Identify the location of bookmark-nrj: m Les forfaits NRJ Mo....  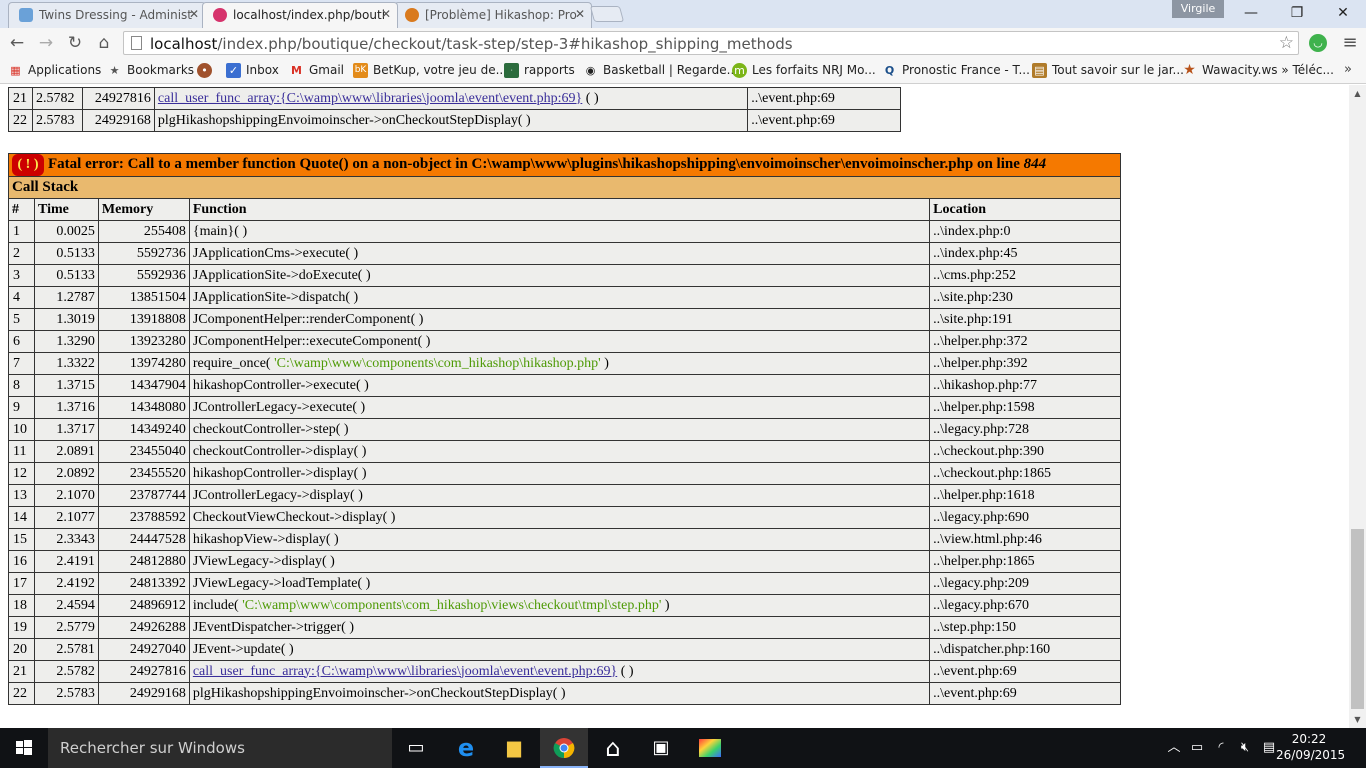
(804, 70).